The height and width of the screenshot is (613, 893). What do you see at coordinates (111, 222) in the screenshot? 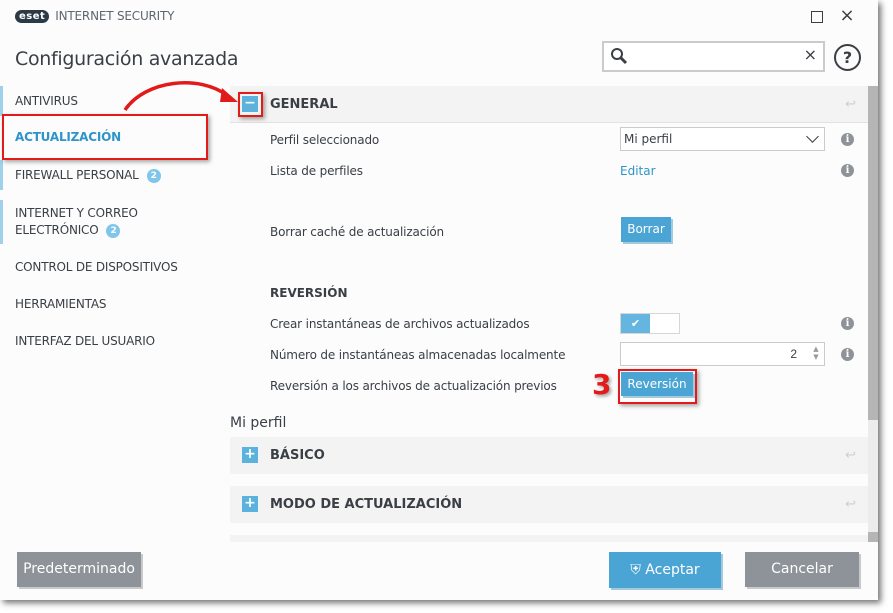
I see `sidebar-item-internet-correo: INTERNET Y CORREO ELECTRÓNICO 2` at bounding box center [111, 222].